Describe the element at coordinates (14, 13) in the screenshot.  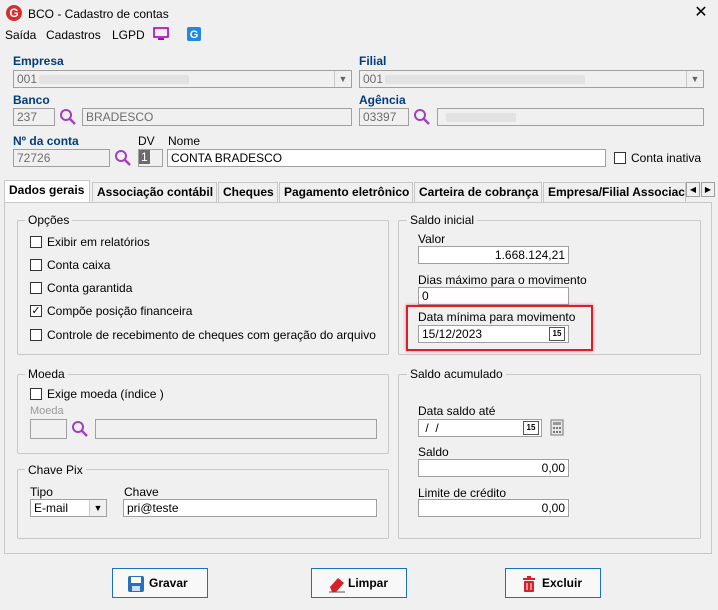
I see `app-logo-icon: G` at that location.